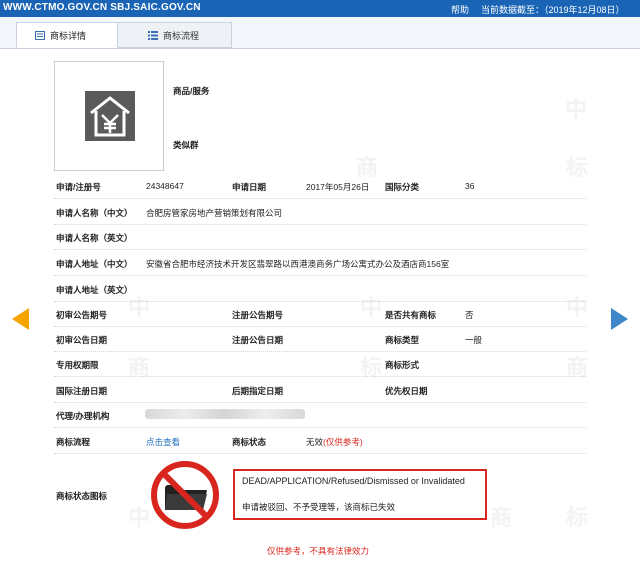 The width and height of the screenshot is (640, 565). Describe the element at coordinates (77, 365) in the screenshot. I see `exclusive-period-label: 专用权期限` at that location.